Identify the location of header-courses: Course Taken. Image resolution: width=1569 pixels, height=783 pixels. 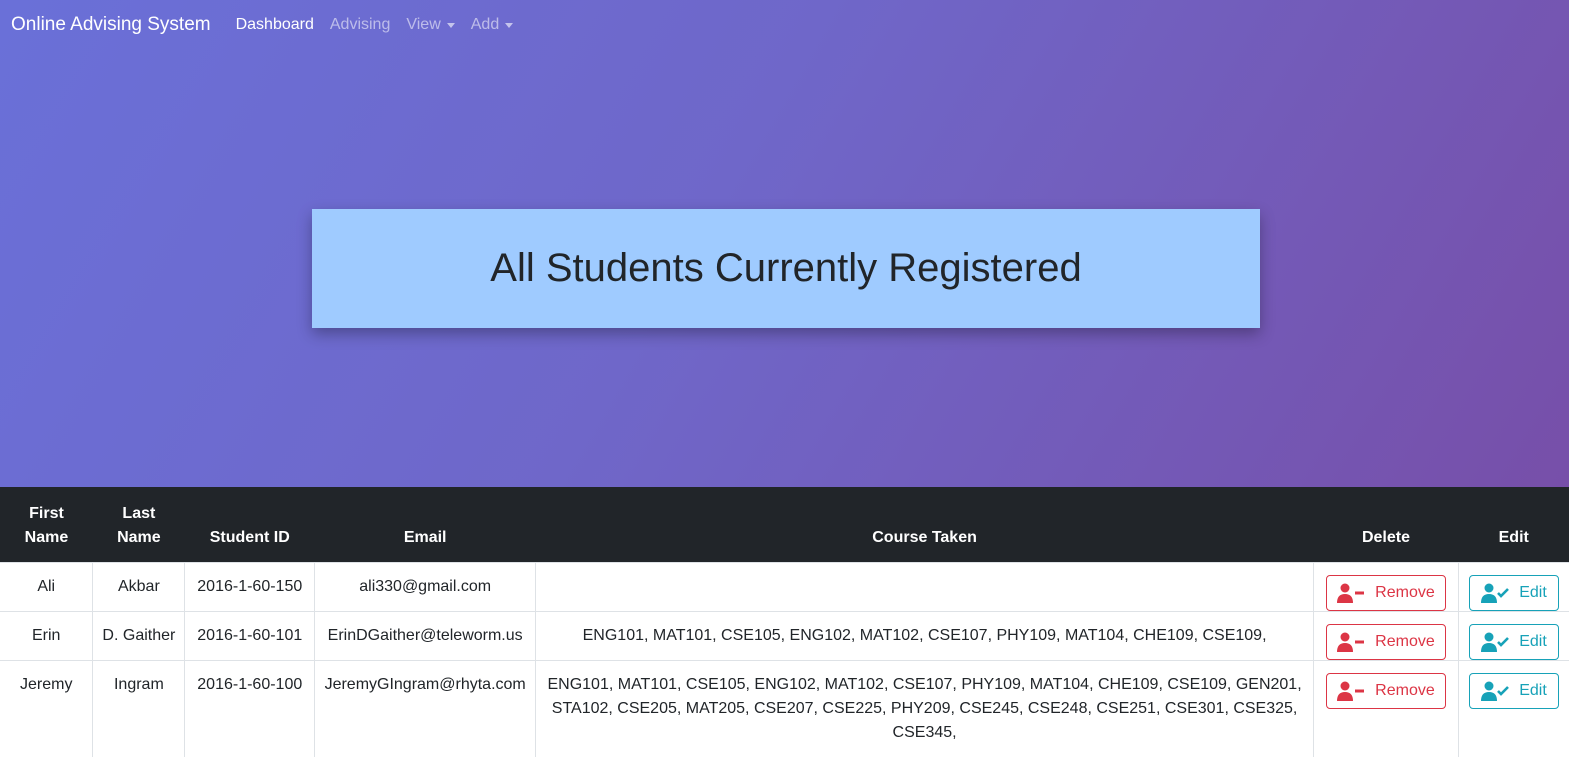
(924, 524).